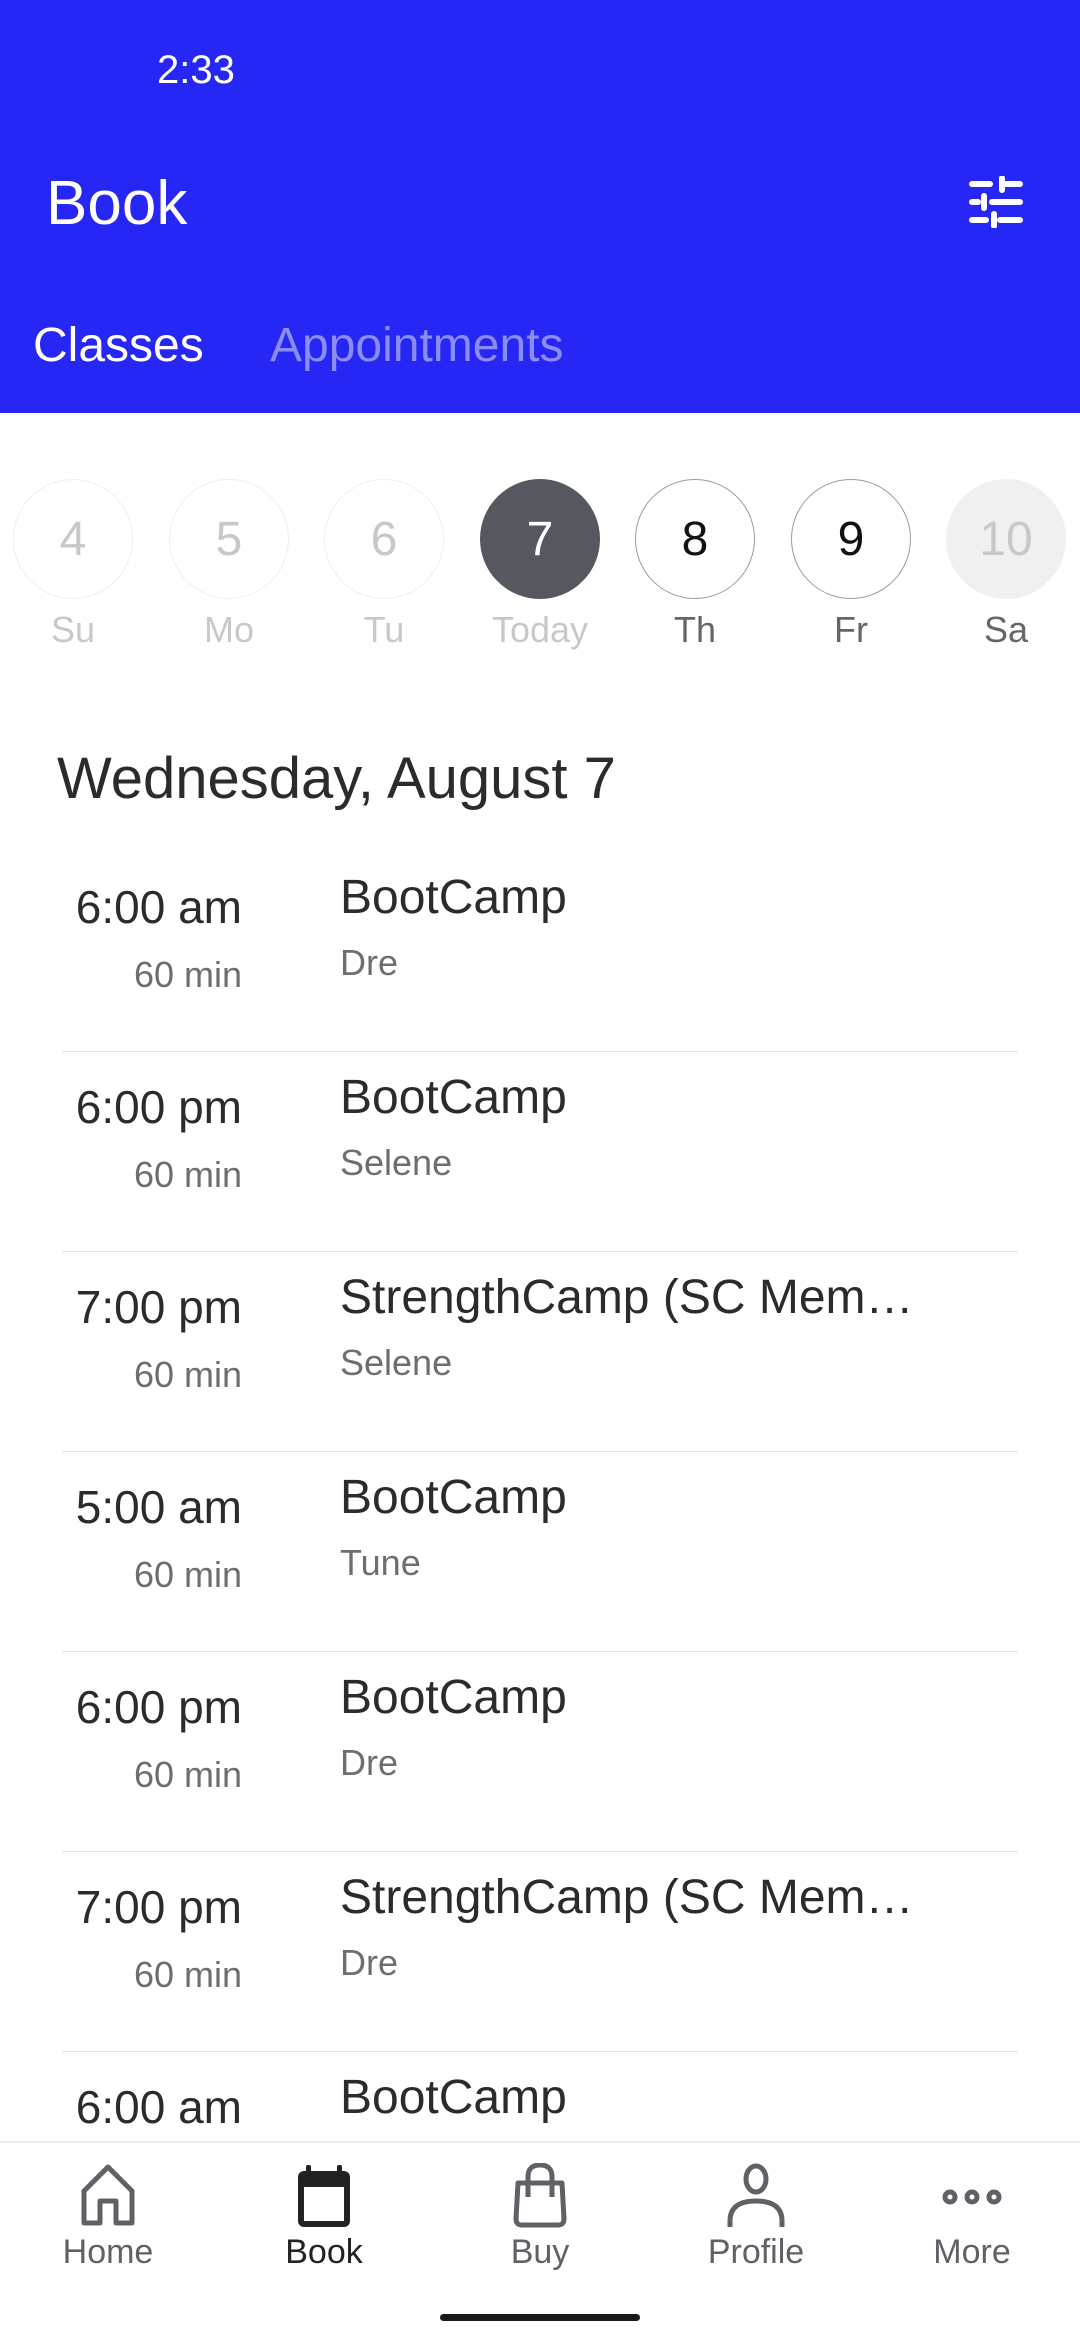  I want to click on home-icon, so click(108, 2195).